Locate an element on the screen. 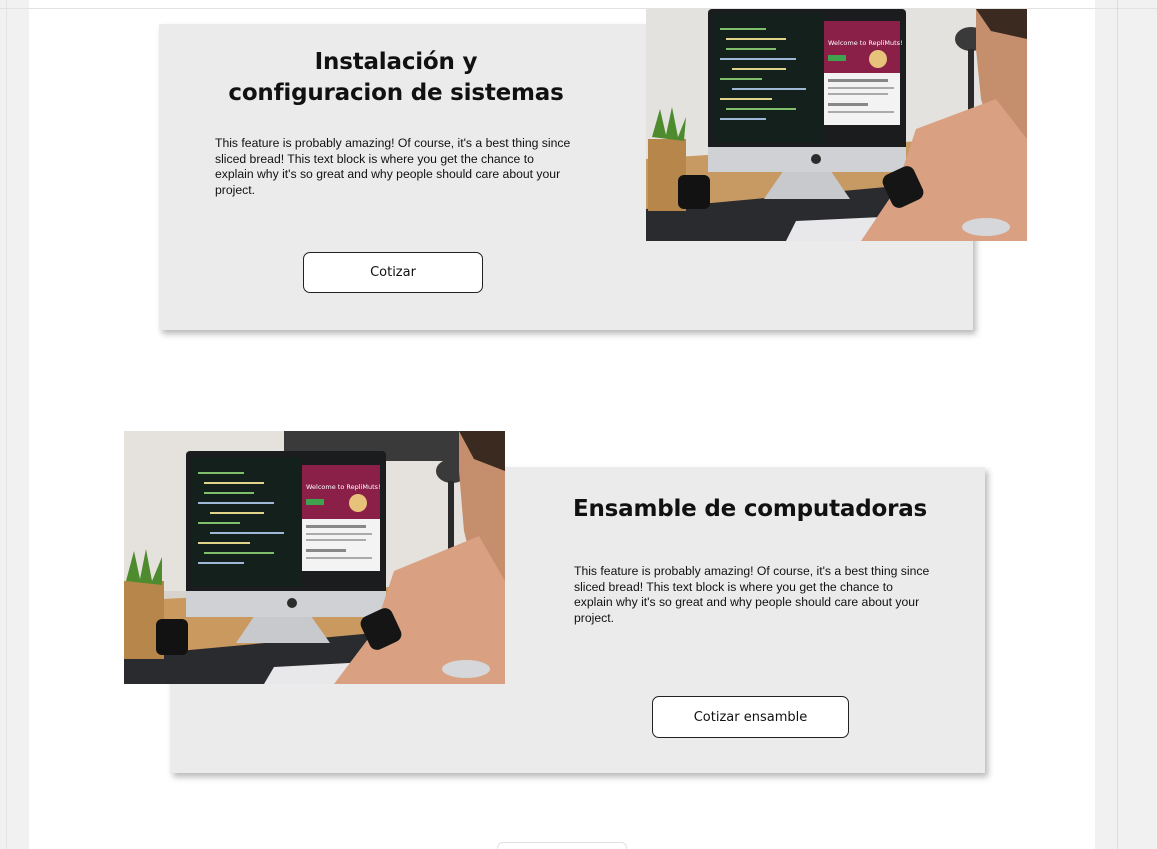  next-section-element is located at coordinates (562, 845).